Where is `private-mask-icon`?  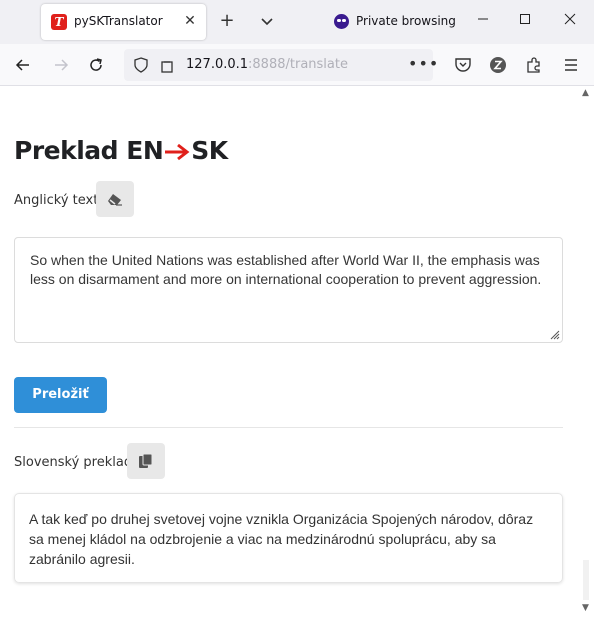 private-mask-icon is located at coordinates (341, 21).